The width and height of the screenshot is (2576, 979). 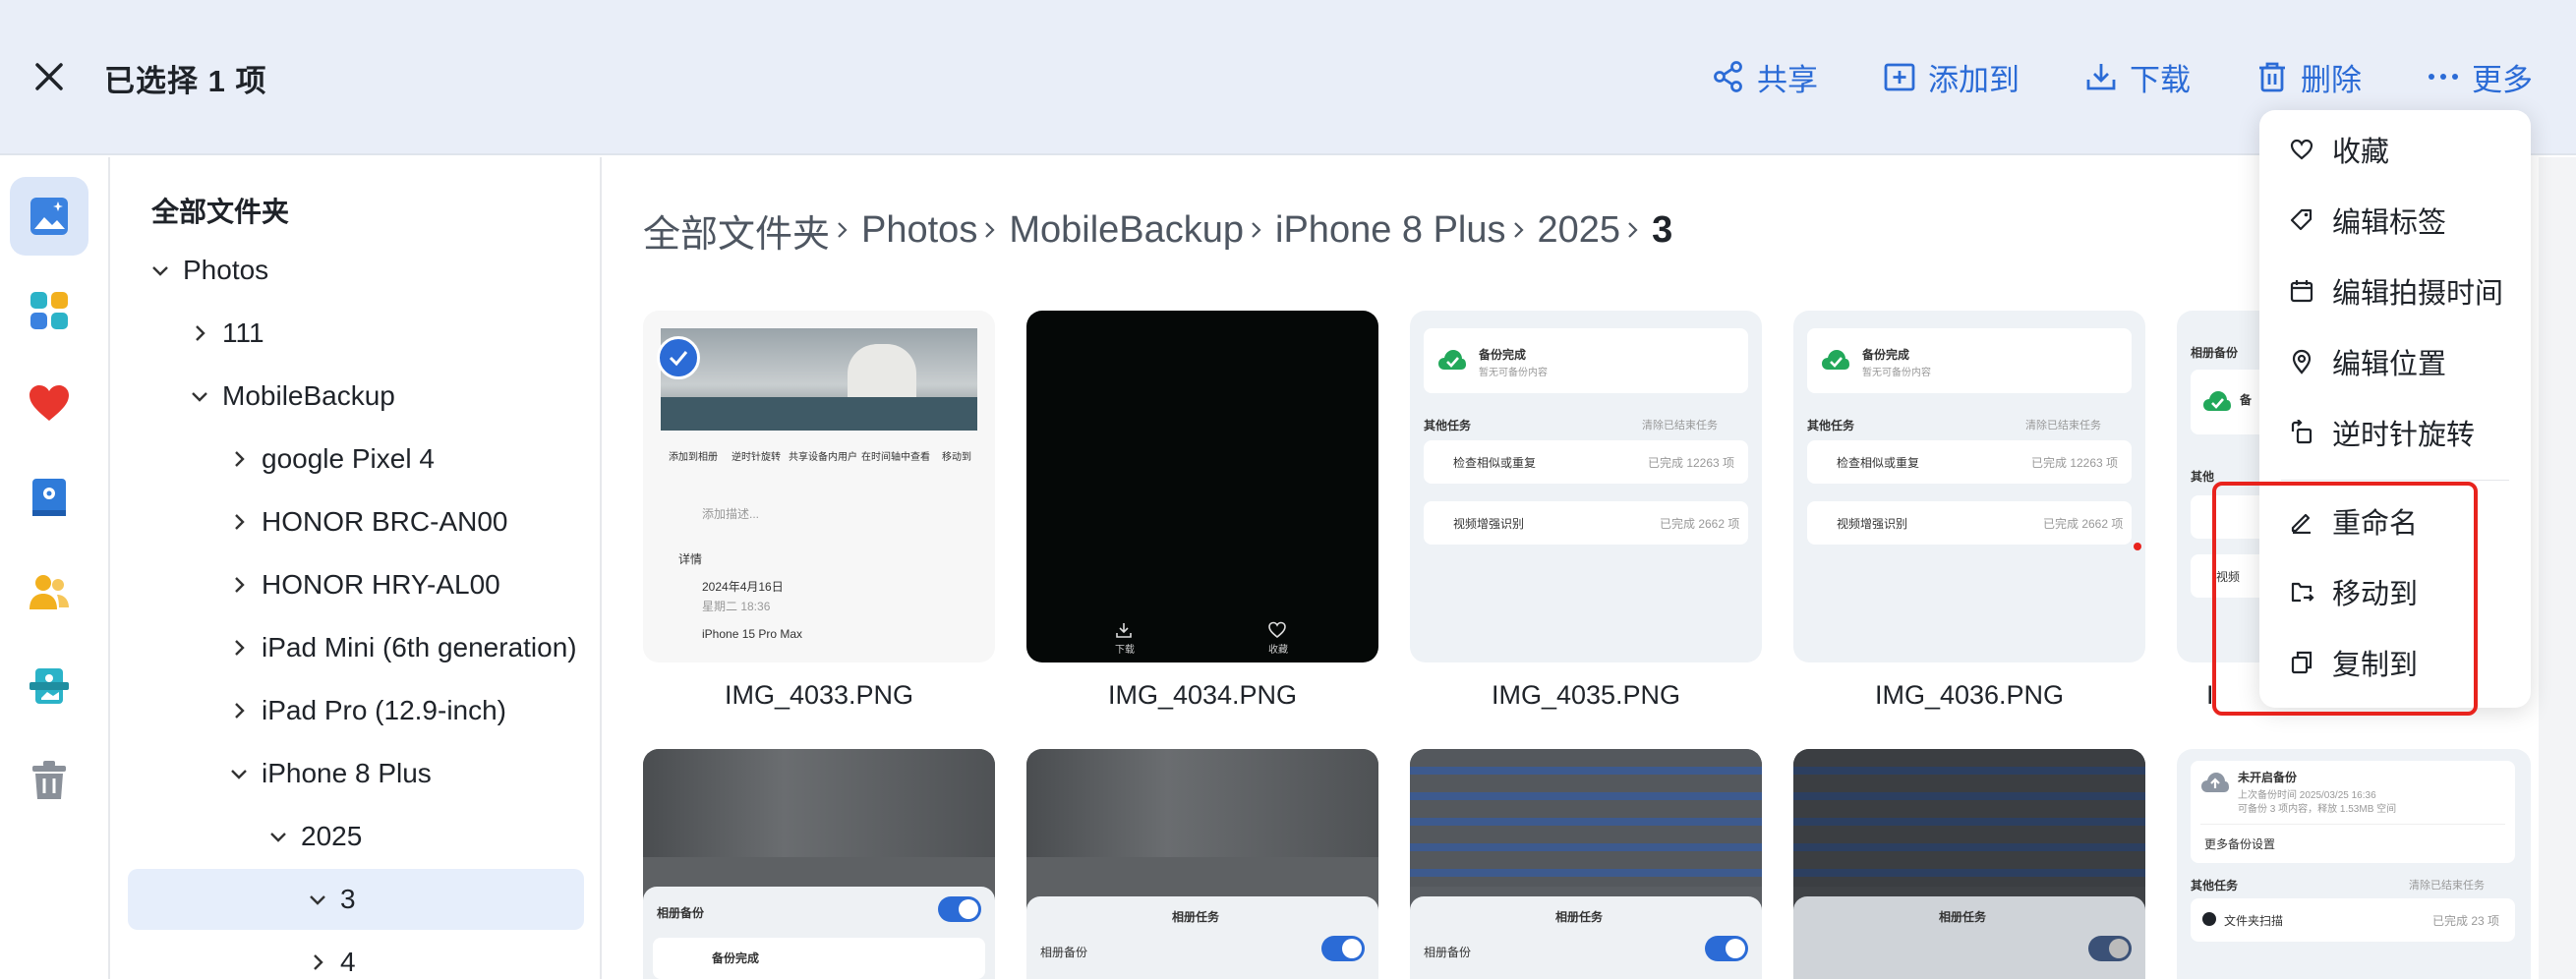 What do you see at coordinates (49, 403) in the screenshot?
I see `rail-favorites` at bounding box center [49, 403].